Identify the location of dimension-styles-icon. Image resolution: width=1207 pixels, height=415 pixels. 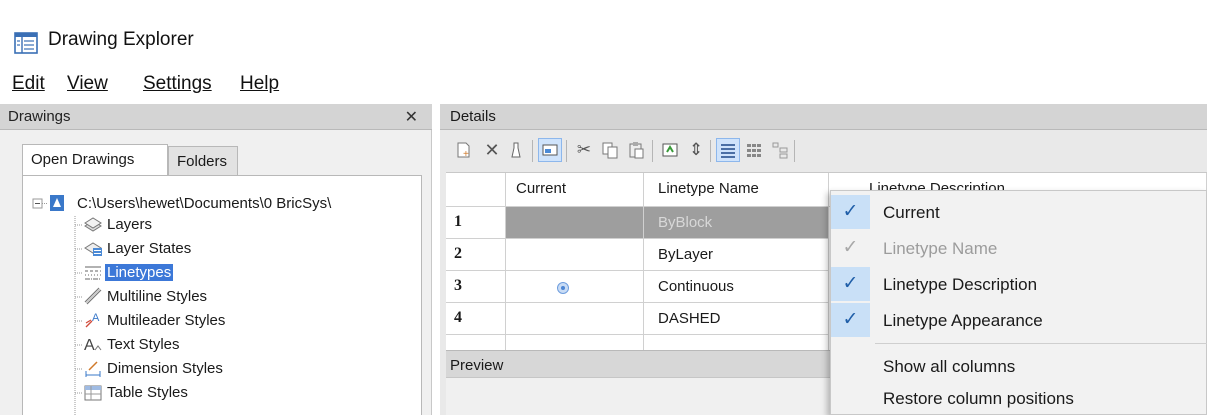
(93, 369).